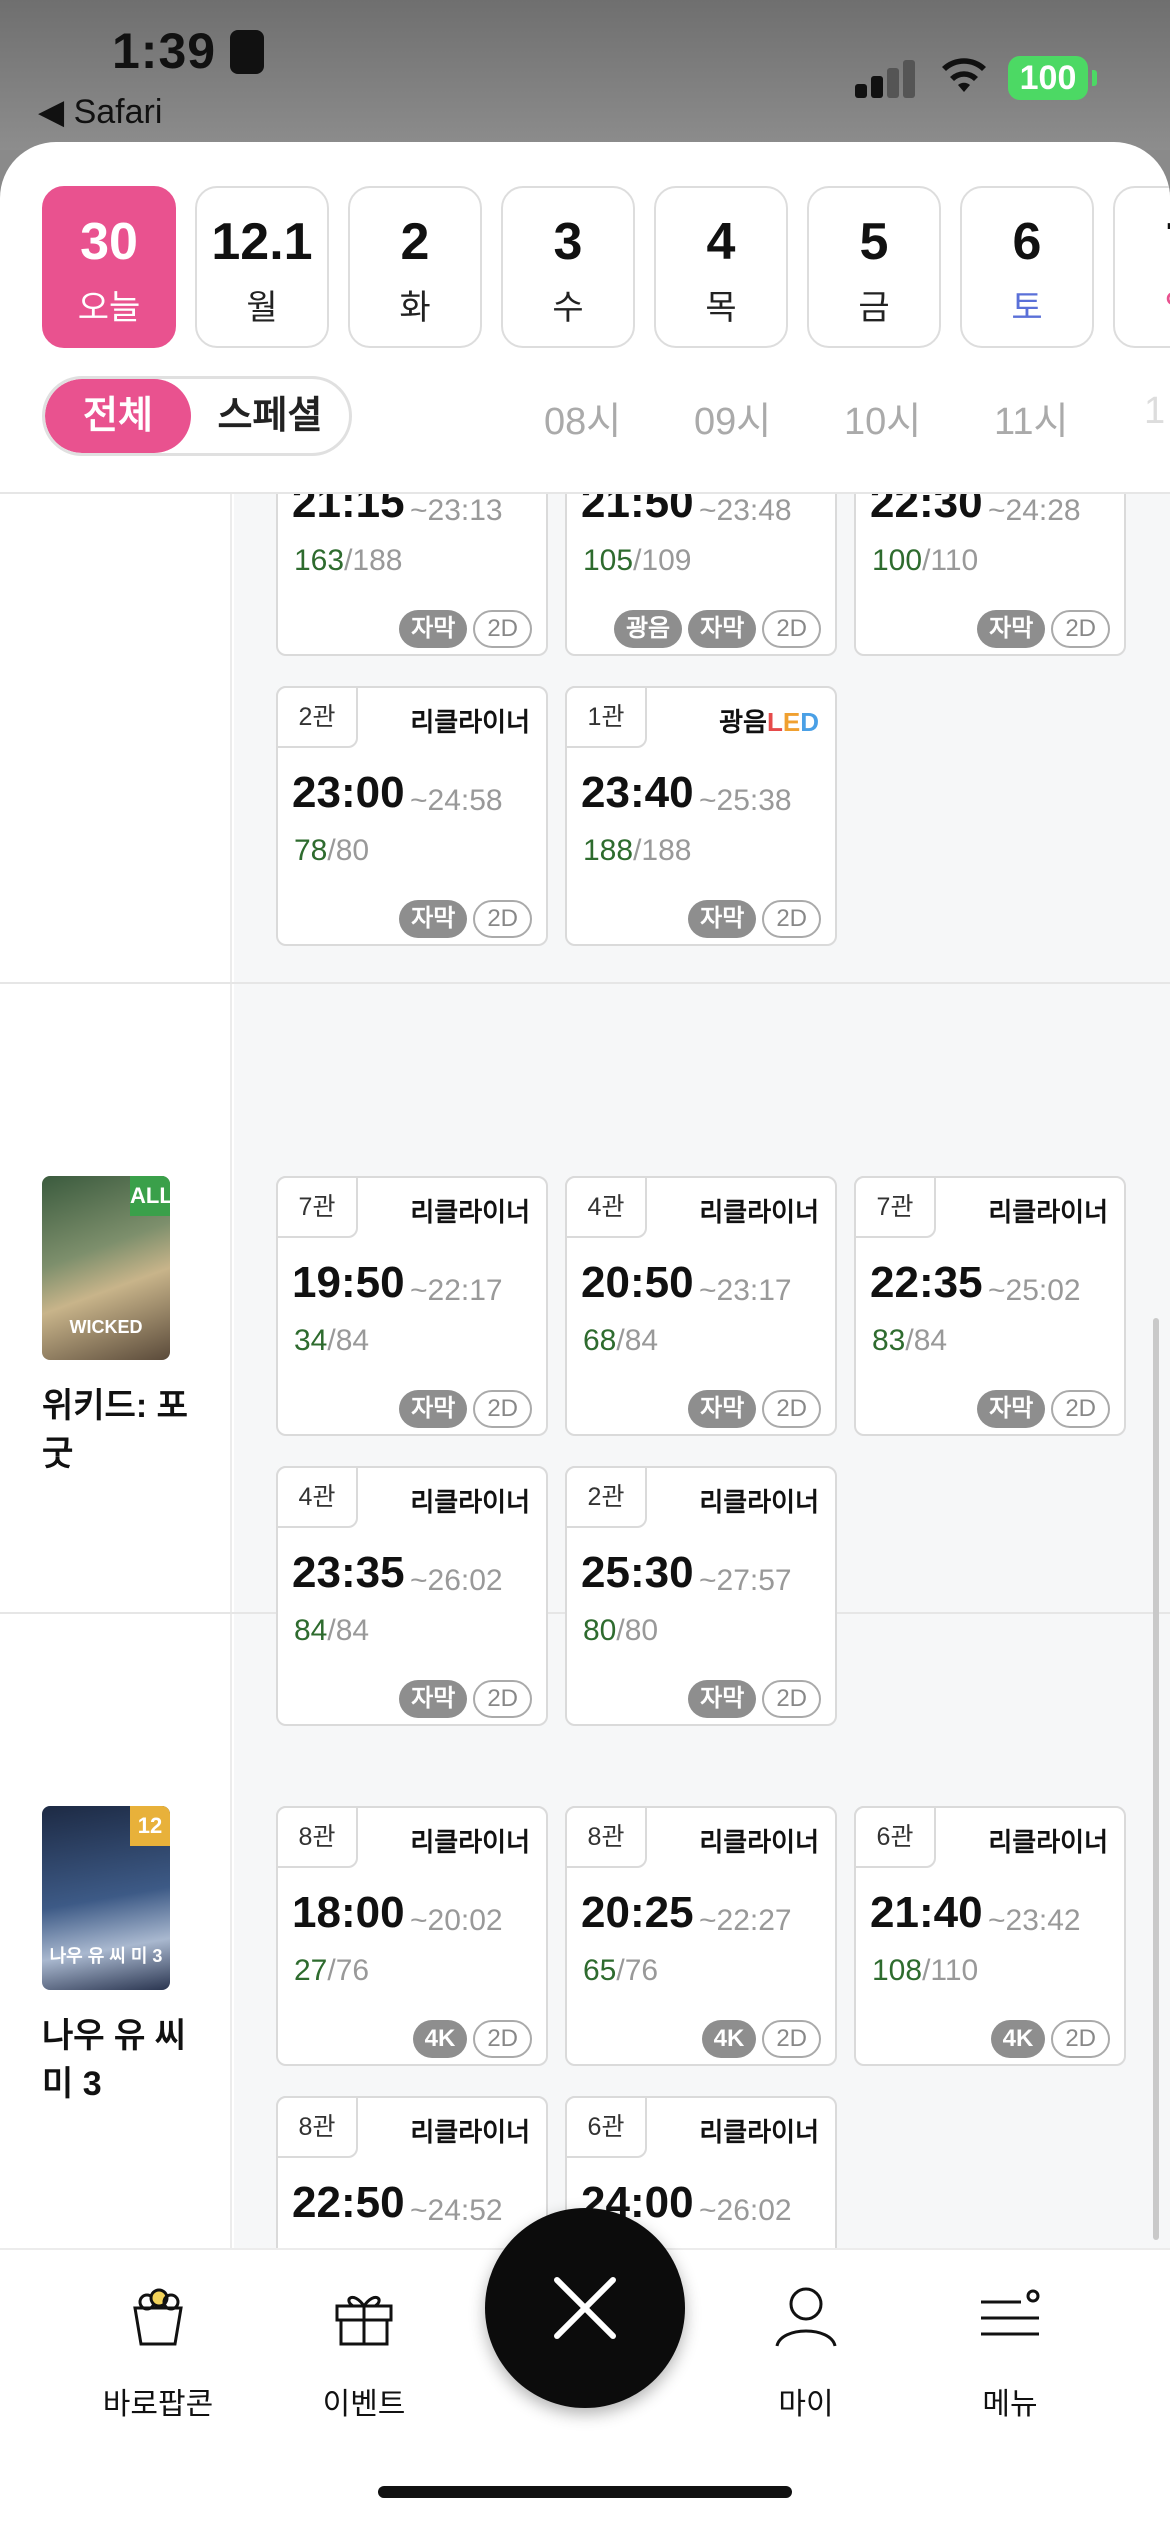 The height and width of the screenshot is (2532, 1170). What do you see at coordinates (412, 575) in the screenshot?
I see `showtime-card: 21:15 ~23:13 163/188 자막 2D` at bounding box center [412, 575].